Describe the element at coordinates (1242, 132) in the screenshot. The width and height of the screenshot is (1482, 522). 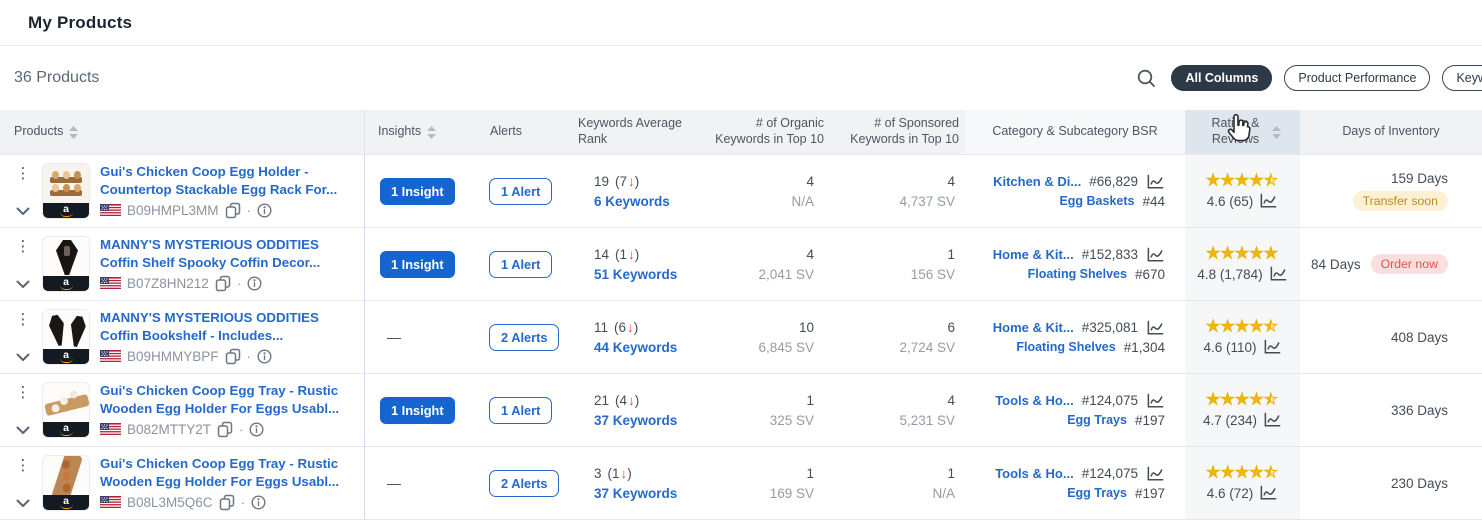
I see `col-header-rating-reviews: Rating & Reviews` at that location.